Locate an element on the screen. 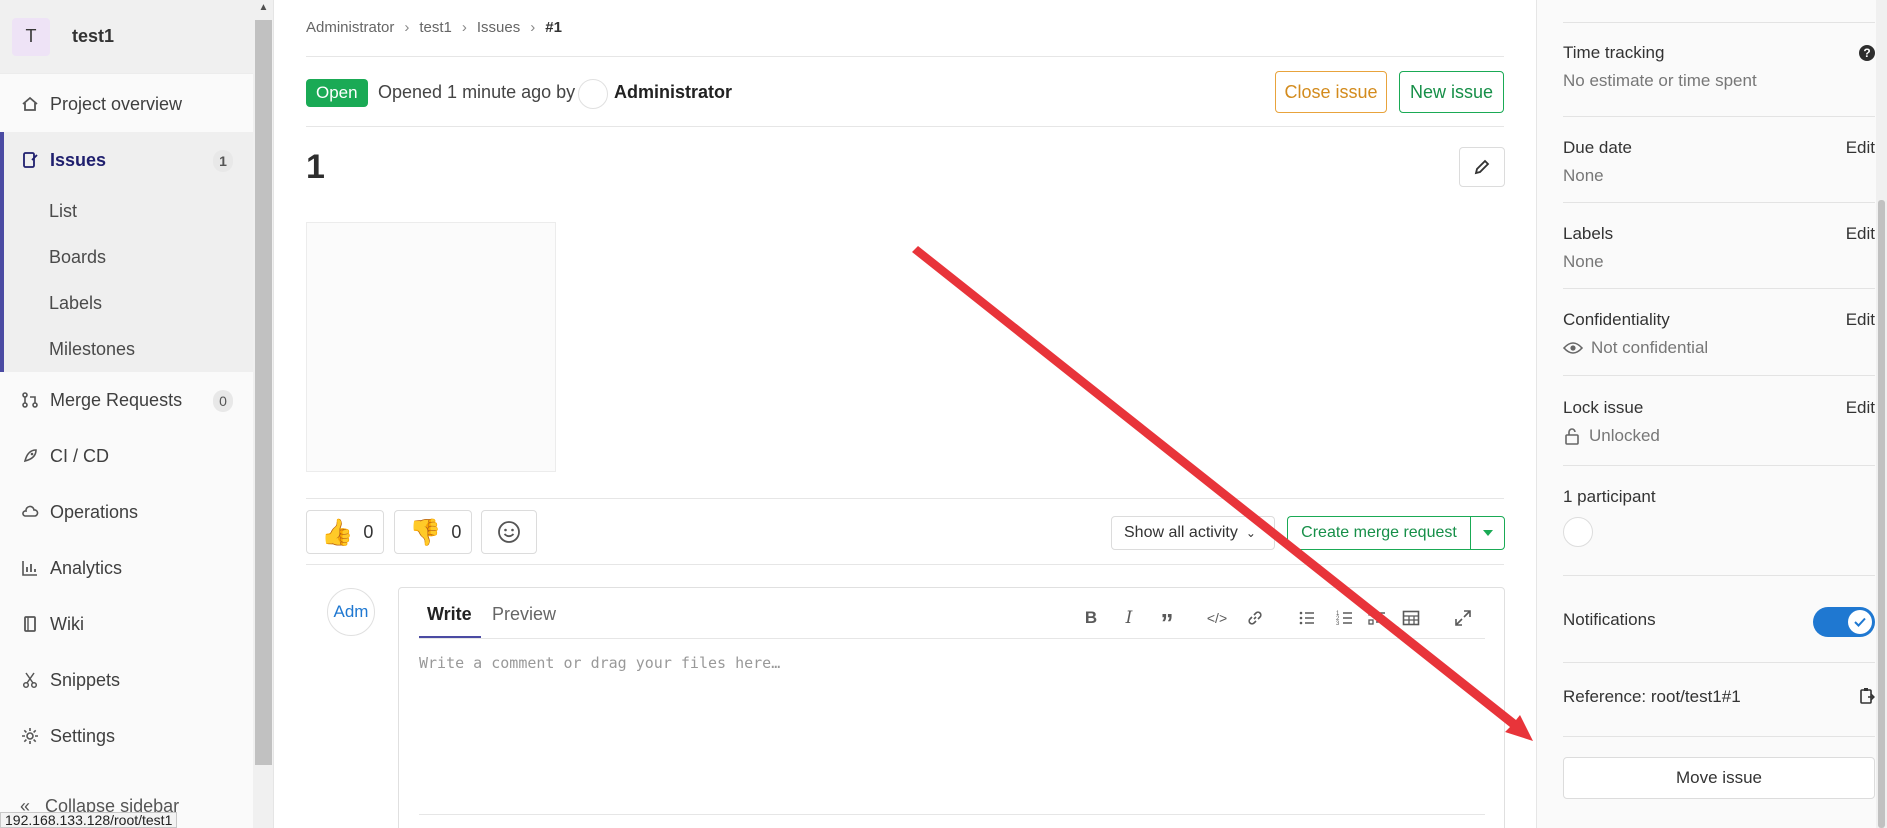 This screenshot has width=1887, height=828. breadcrumb-item: Administrator is located at coordinates (350, 27).